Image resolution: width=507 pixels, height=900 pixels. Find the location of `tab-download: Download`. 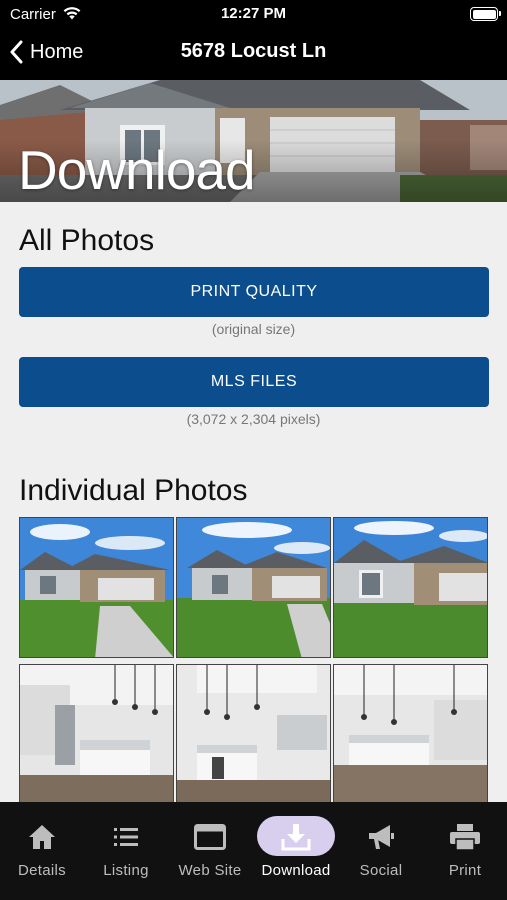

tab-download: Download is located at coordinates (296, 851).